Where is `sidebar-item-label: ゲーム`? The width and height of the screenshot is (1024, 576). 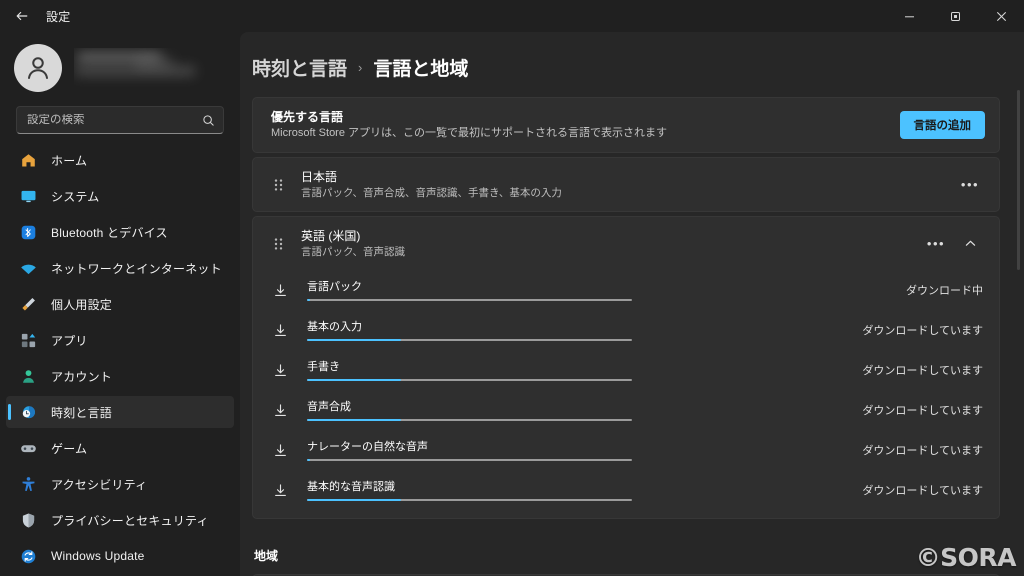
sidebar-item-label: ゲーム is located at coordinates (69, 448).